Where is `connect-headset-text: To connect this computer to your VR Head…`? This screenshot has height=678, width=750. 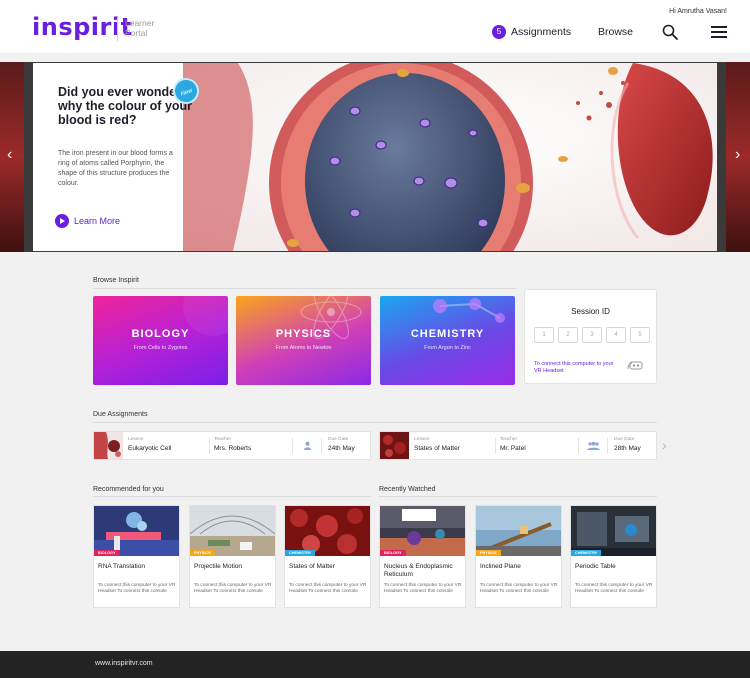
connect-headset-text: To connect this computer to your VR Head… is located at coordinates (574, 367).